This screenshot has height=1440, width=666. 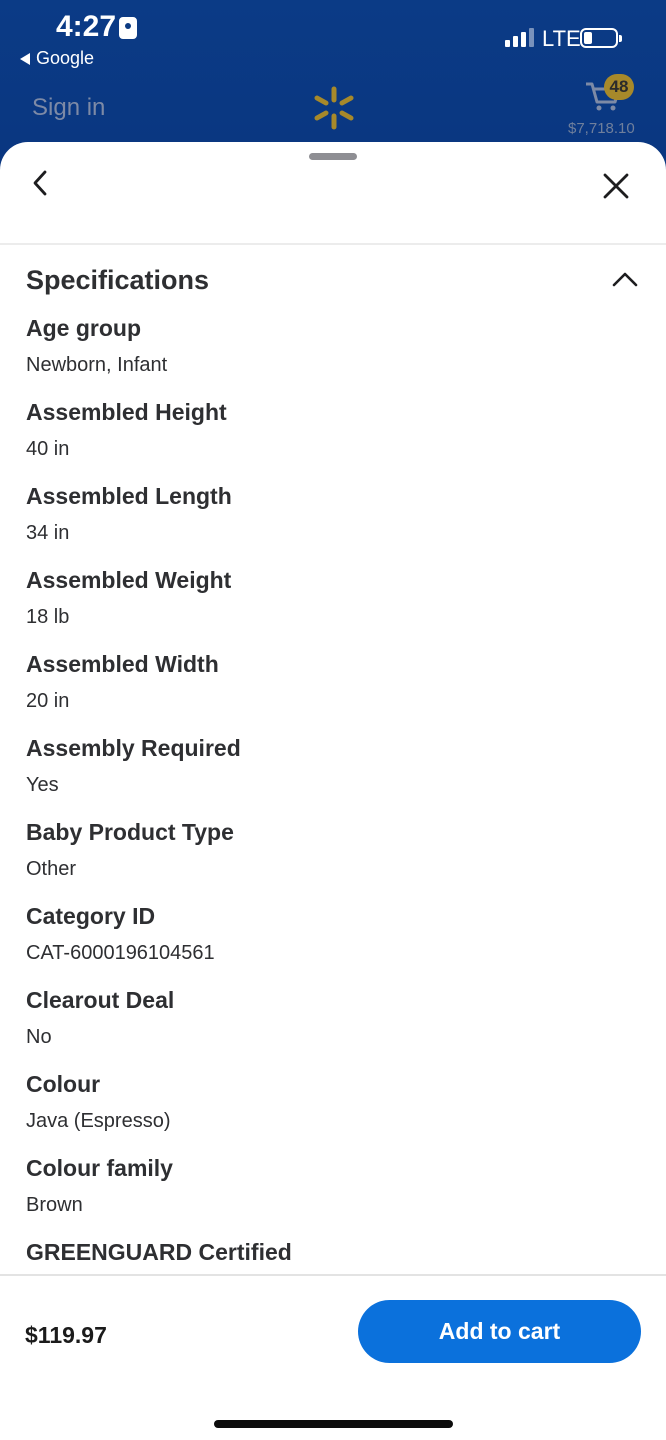 What do you see at coordinates (133, 748) in the screenshot?
I see `spec-label: Assembly Required` at bounding box center [133, 748].